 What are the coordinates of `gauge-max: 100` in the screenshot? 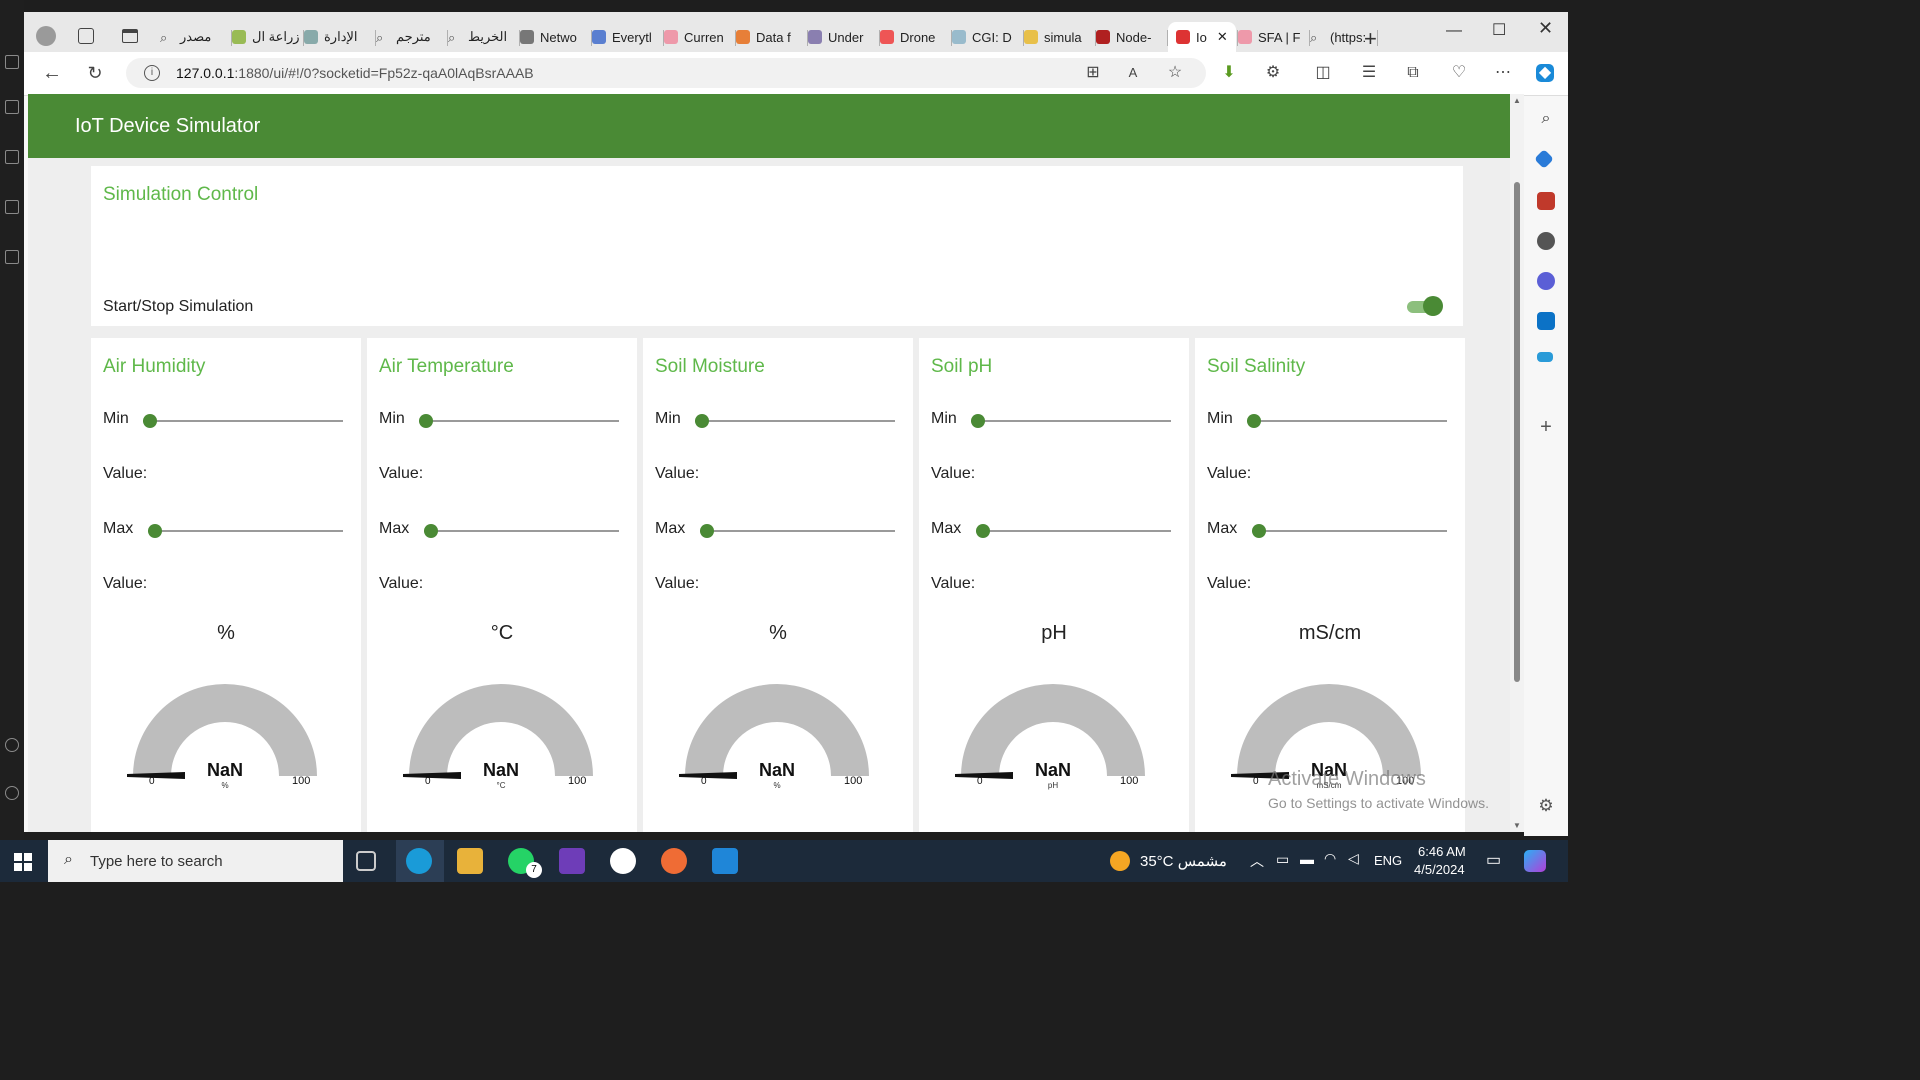 It's located at (1129, 781).